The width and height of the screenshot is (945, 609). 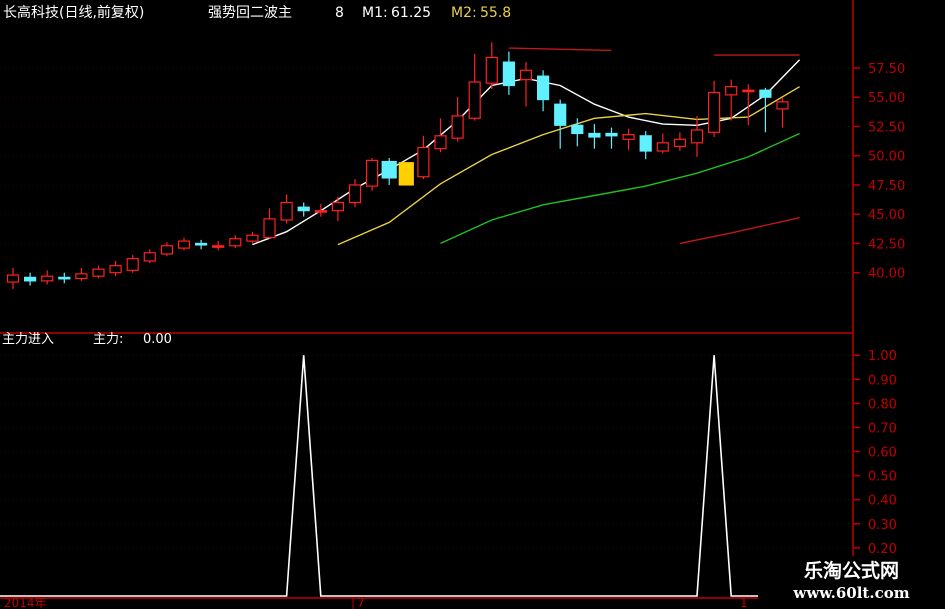 What do you see at coordinates (157, 339) in the screenshot?
I see `indicator-value: 0.00` at bounding box center [157, 339].